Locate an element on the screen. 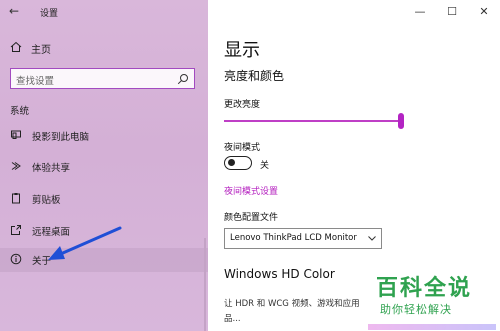 The image size is (500, 331). hd-color-description: 让 HDR 和 WCG 视频、游戏和应用 is located at coordinates (292, 304).